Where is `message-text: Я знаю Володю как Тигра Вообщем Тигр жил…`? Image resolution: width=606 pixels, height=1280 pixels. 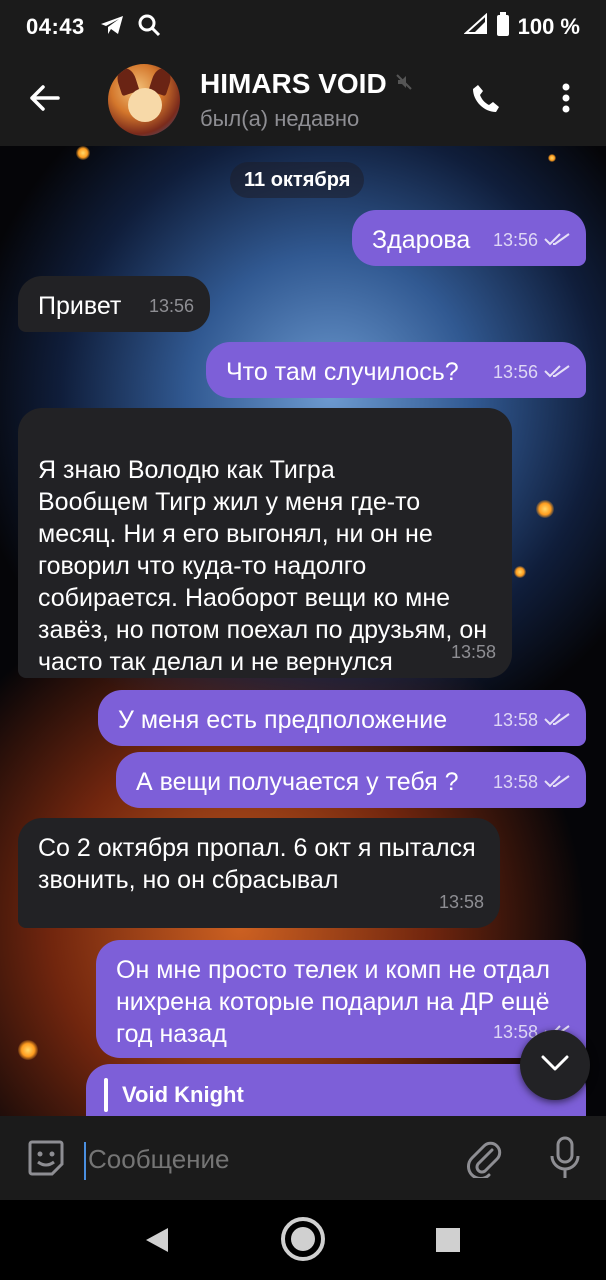
message-text: Я знаю Володю как Тигра Вообщем Тигр жил… is located at coordinates (263, 566).